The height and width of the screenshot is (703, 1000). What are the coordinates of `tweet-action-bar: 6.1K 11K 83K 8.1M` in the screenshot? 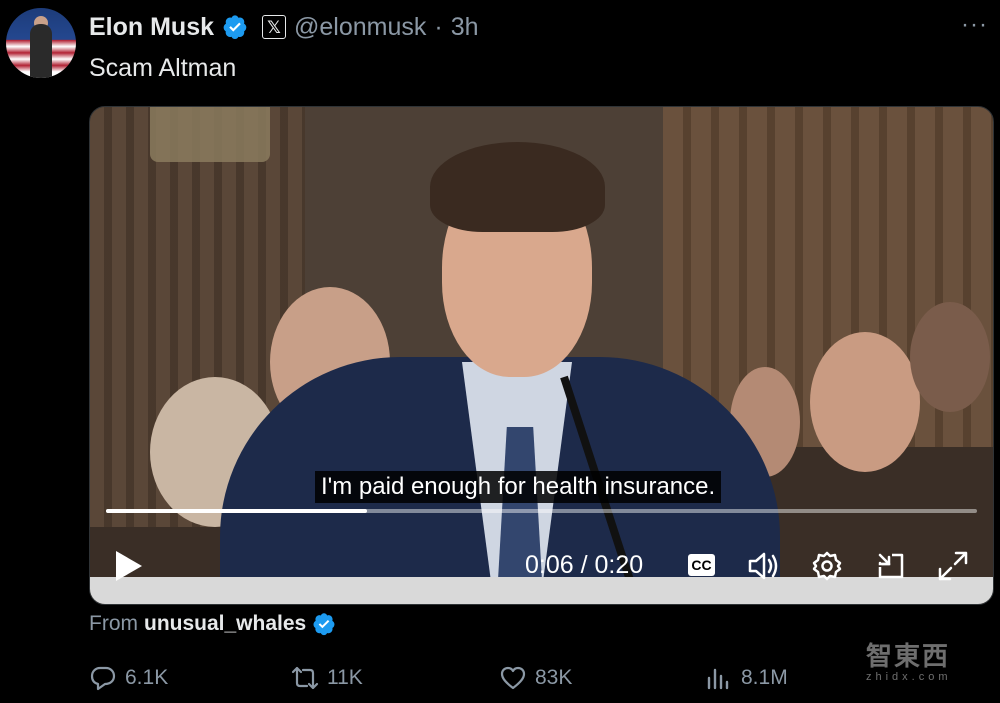 It's located at (539, 681).